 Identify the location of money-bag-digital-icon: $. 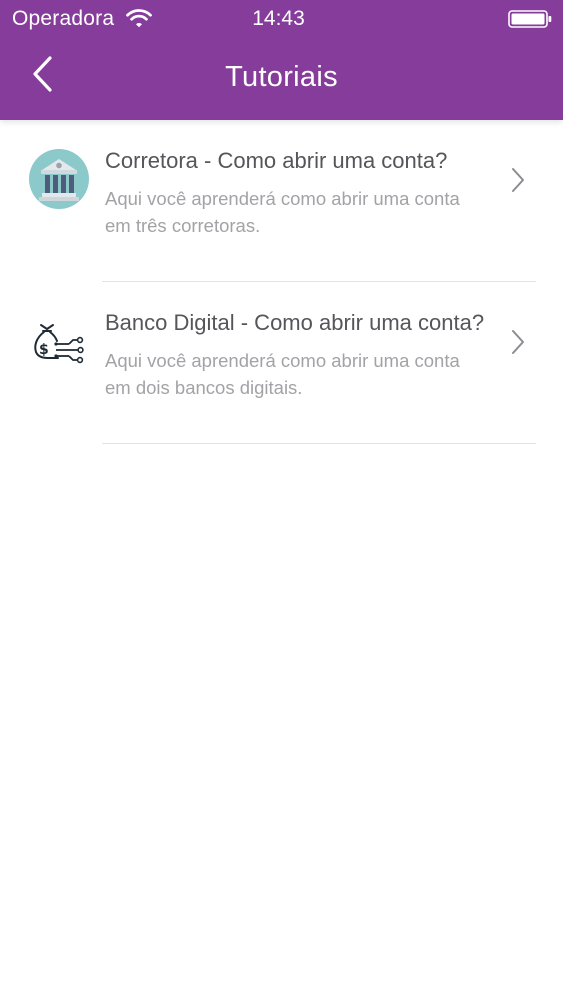
(59, 344).